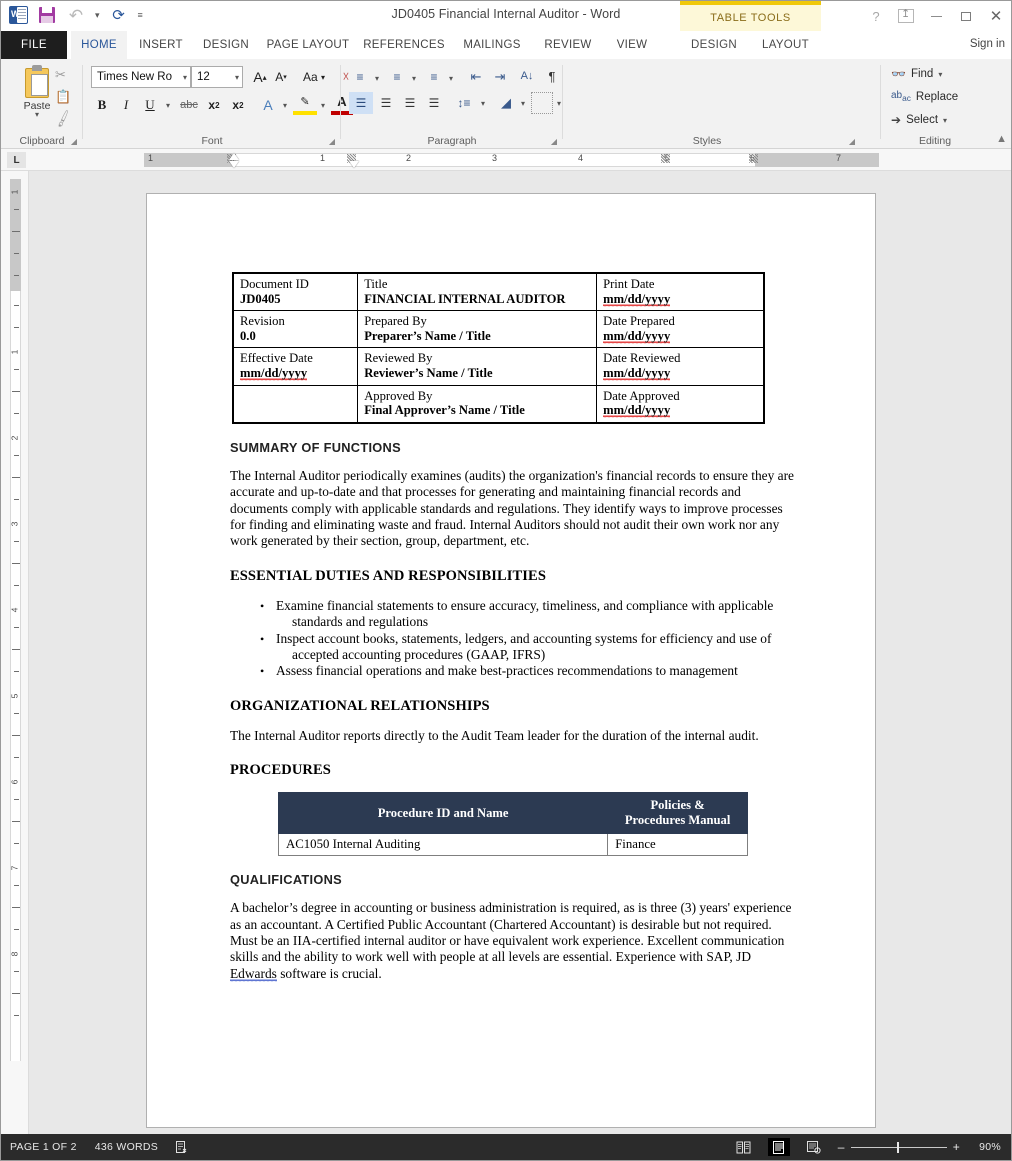  What do you see at coordinates (60, 75) in the screenshot?
I see `cut-icon: ✂` at bounding box center [60, 75].